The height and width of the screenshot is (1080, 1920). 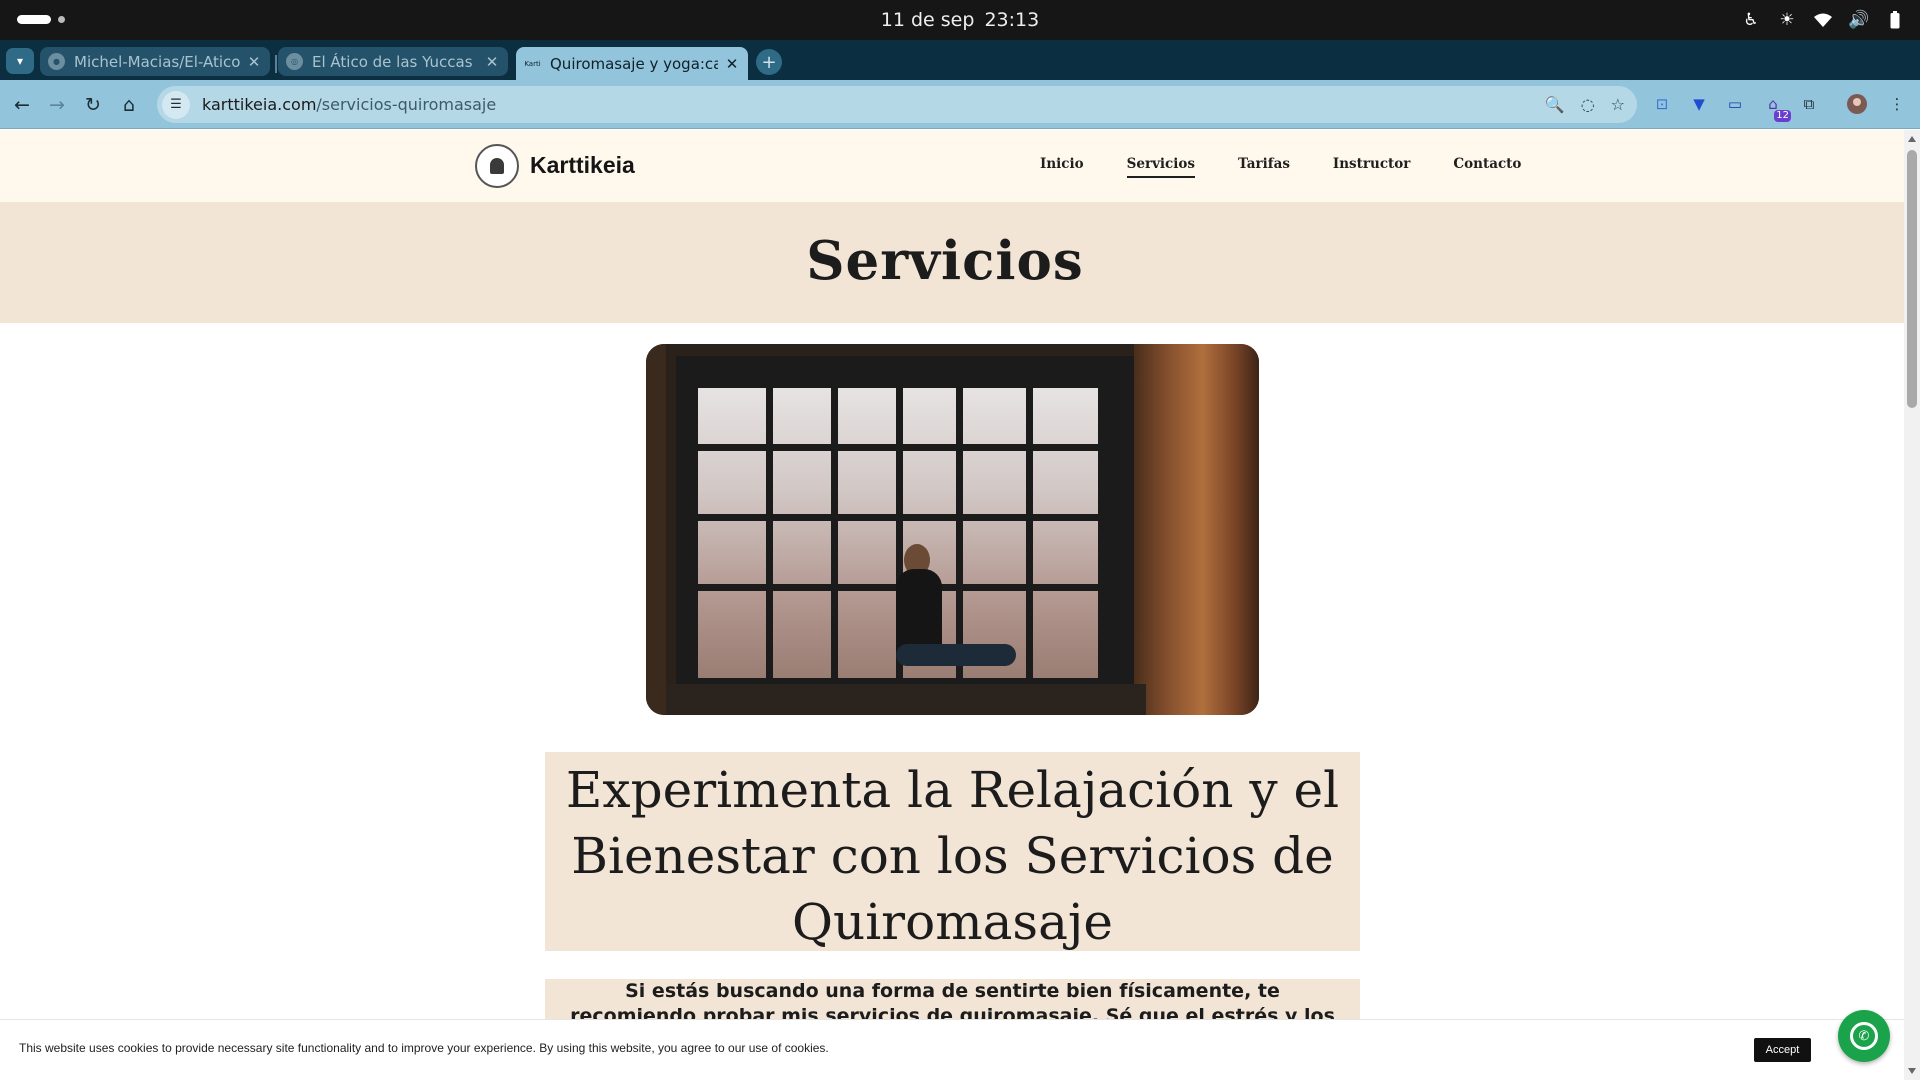 I want to click on tab-title: Michel-Macias/El-Atico-, so click(x=157, y=61).